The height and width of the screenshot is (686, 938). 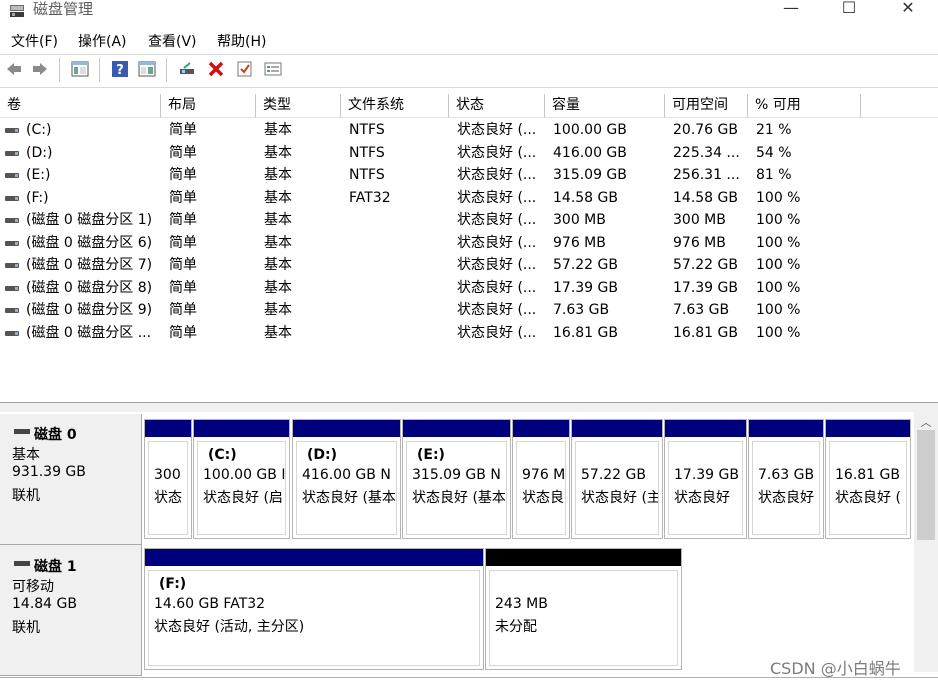 What do you see at coordinates (172, 41) in the screenshot?
I see `menu-view: 查看(V)` at bounding box center [172, 41].